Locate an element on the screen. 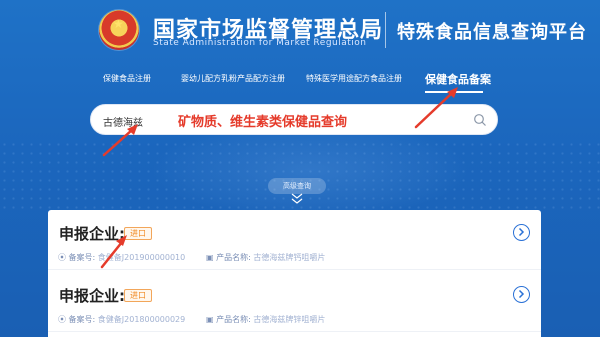  header-divider is located at coordinates (385, 30).